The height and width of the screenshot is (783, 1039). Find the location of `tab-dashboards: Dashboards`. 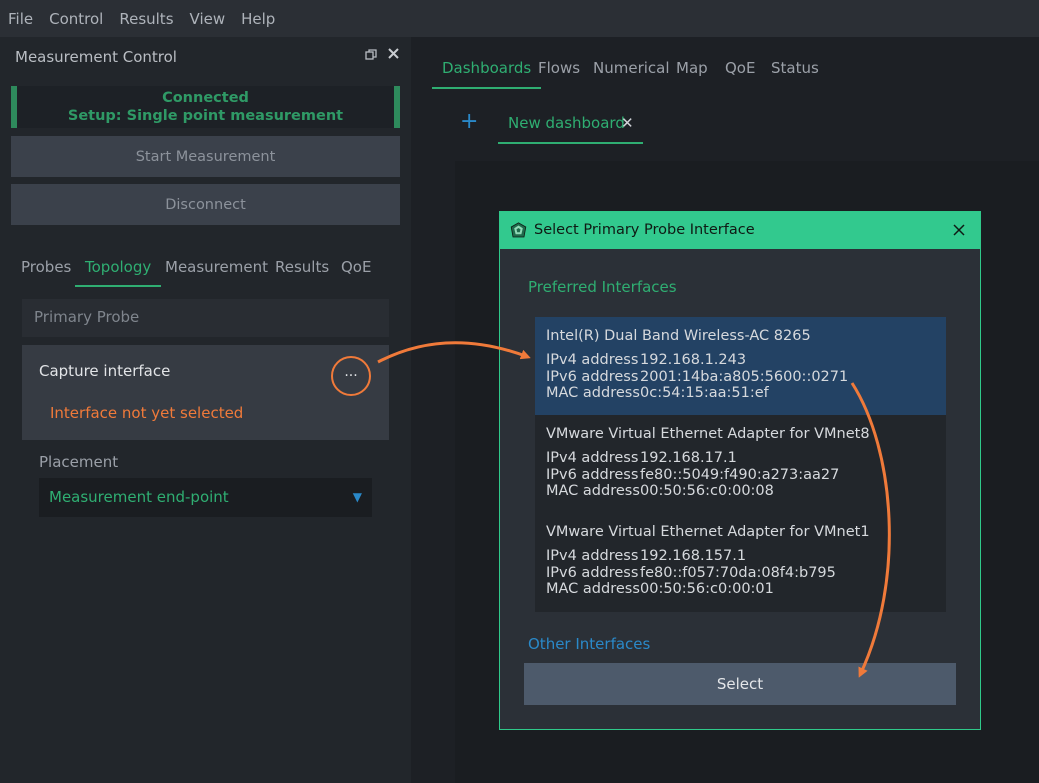

tab-dashboards: Dashboards is located at coordinates (487, 70).